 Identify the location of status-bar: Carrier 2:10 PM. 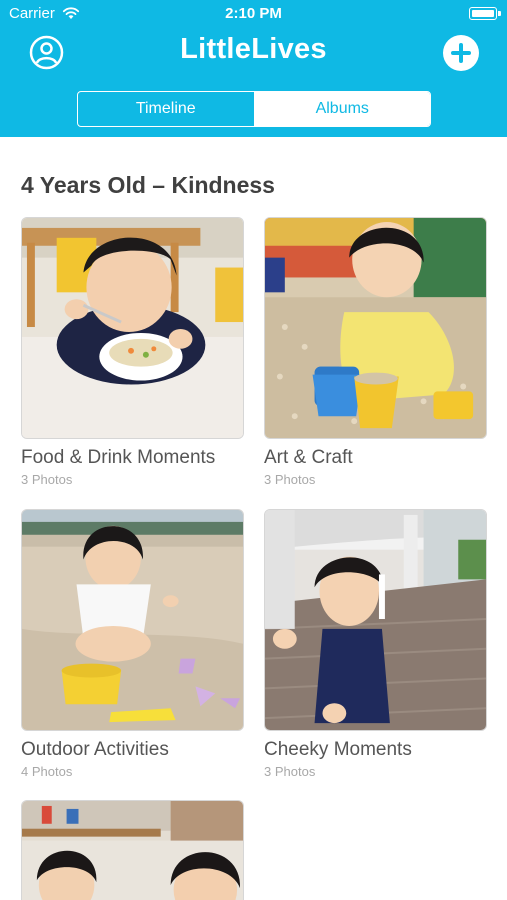
(253, 14).